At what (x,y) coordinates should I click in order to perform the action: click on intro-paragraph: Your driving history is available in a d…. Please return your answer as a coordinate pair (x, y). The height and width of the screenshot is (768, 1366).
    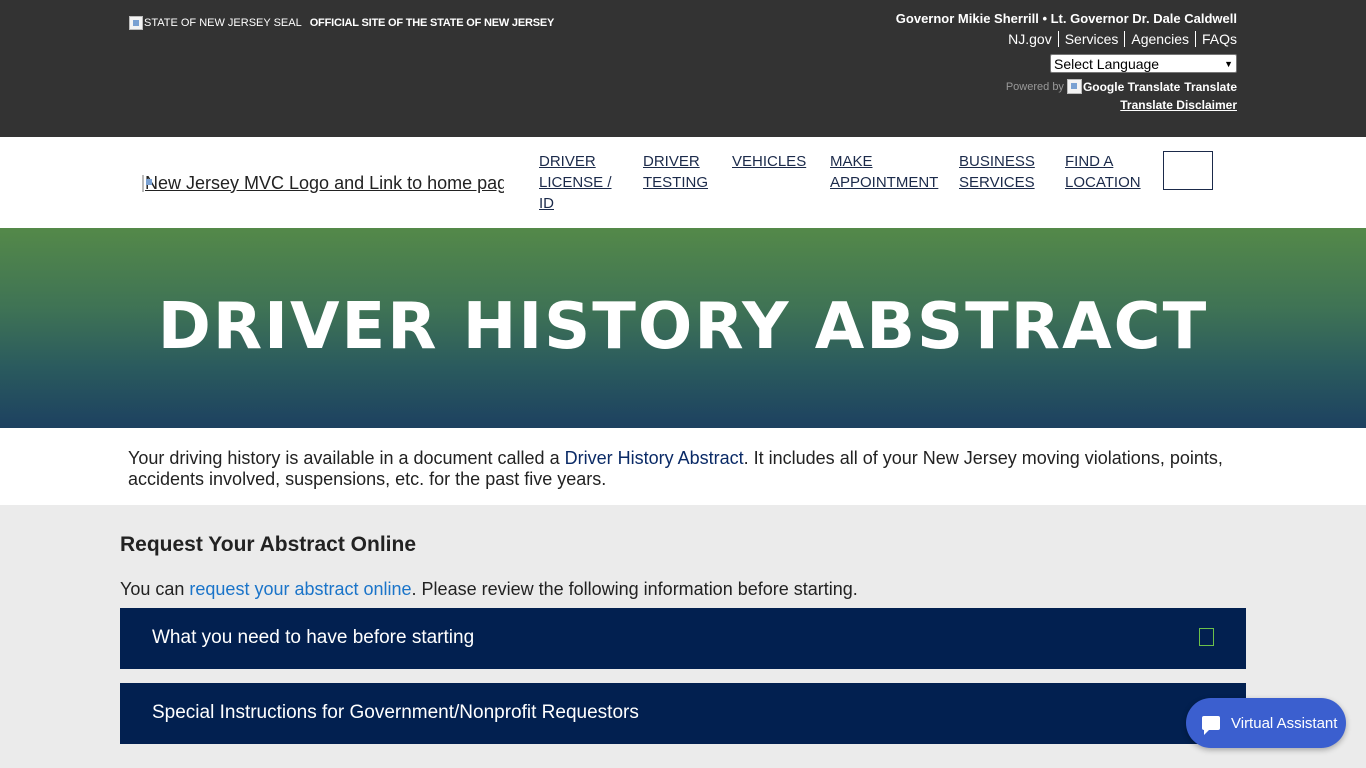
    Looking at the image, I should click on (683, 469).